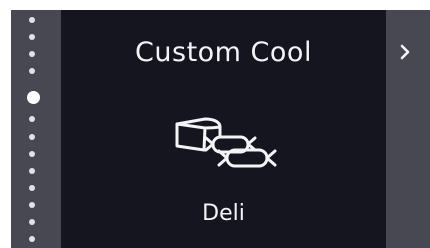  Describe the element at coordinates (36, 129) in the screenshot. I see `page-indicator-rail` at that location.